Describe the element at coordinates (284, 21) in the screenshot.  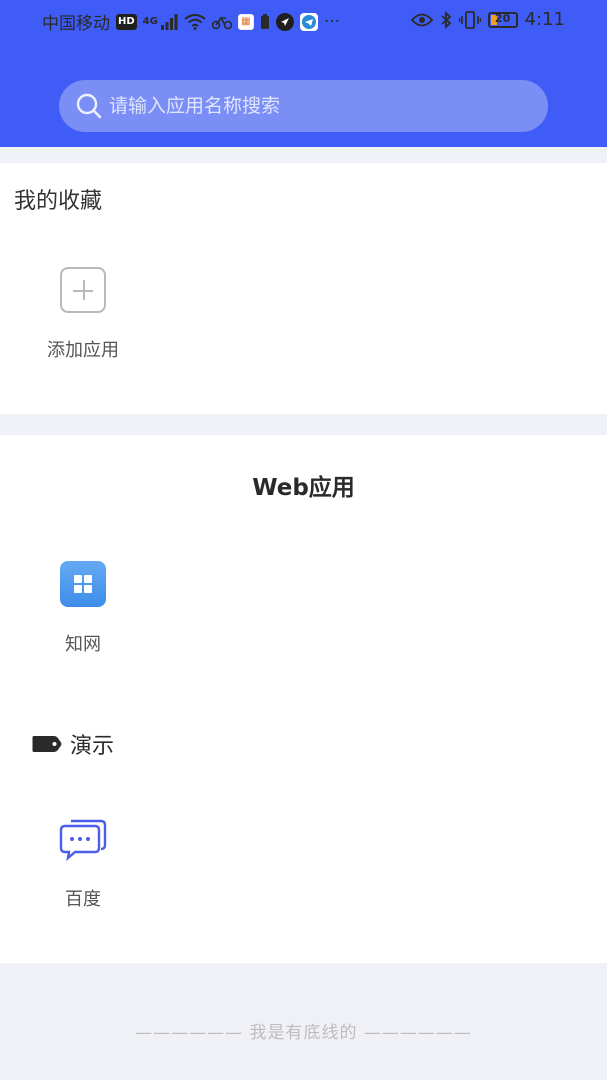
I see `navigation-icon` at that location.